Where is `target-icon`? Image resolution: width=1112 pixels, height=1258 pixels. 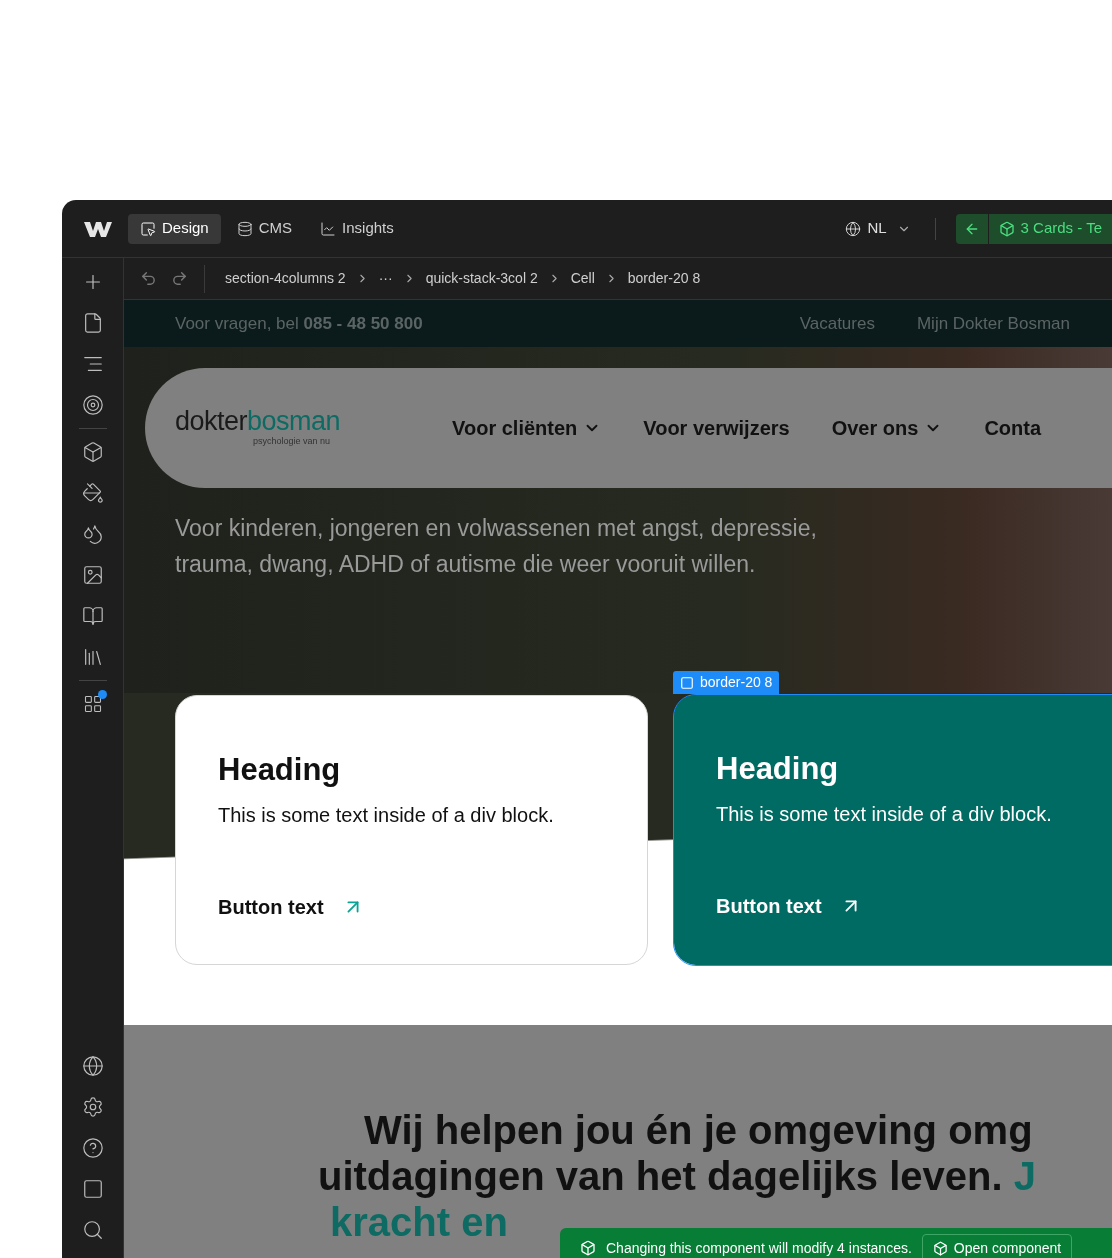 target-icon is located at coordinates (92, 405).